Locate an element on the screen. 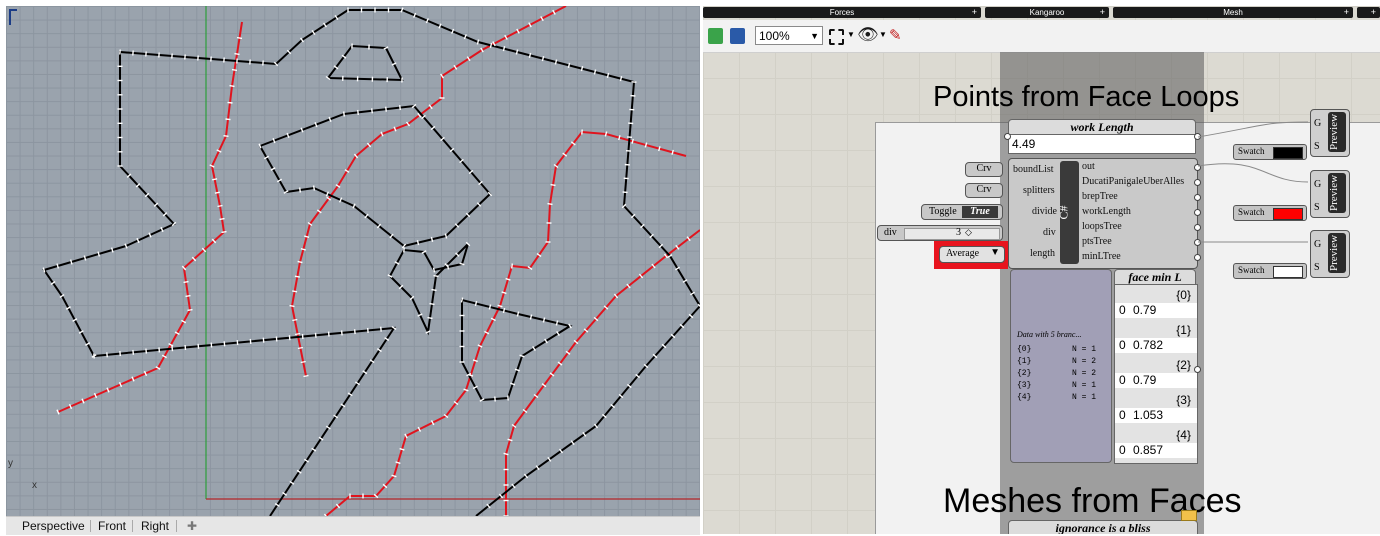 This screenshot has height=536, width=1380. viewport-corner-marker is located at coordinates (13, 17).